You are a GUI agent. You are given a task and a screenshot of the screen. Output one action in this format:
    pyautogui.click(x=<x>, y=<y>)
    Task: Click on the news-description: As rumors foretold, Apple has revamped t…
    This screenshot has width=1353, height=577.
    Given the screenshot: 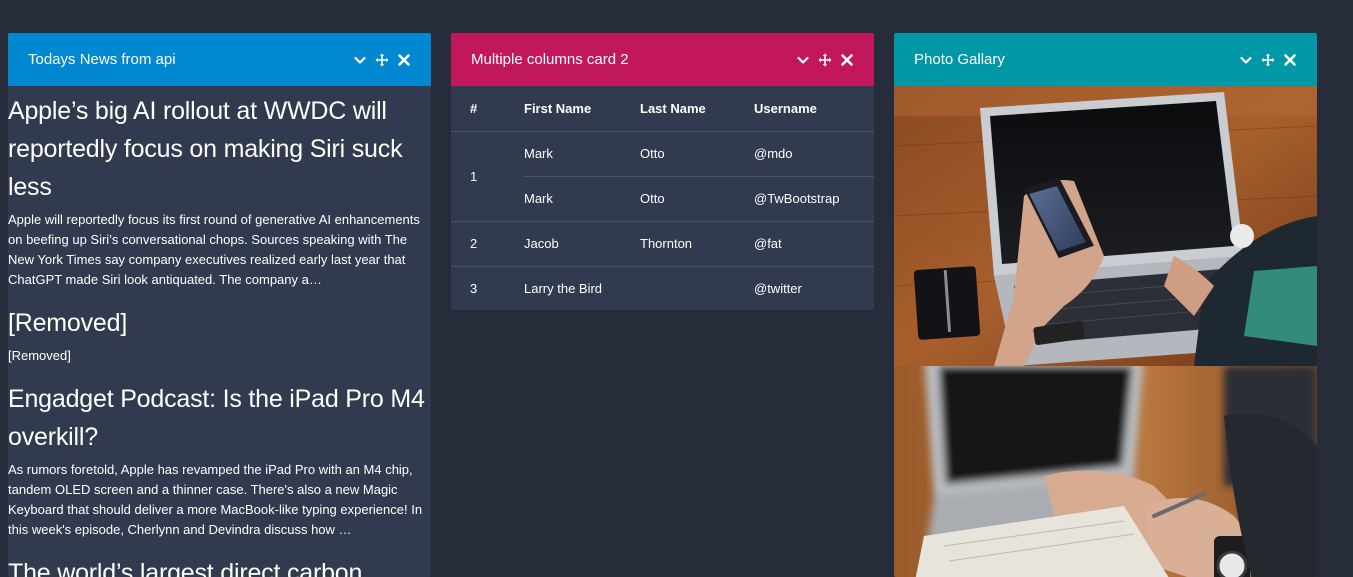 What is the action you would take?
    pyautogui.click(x=215, y=499)
    